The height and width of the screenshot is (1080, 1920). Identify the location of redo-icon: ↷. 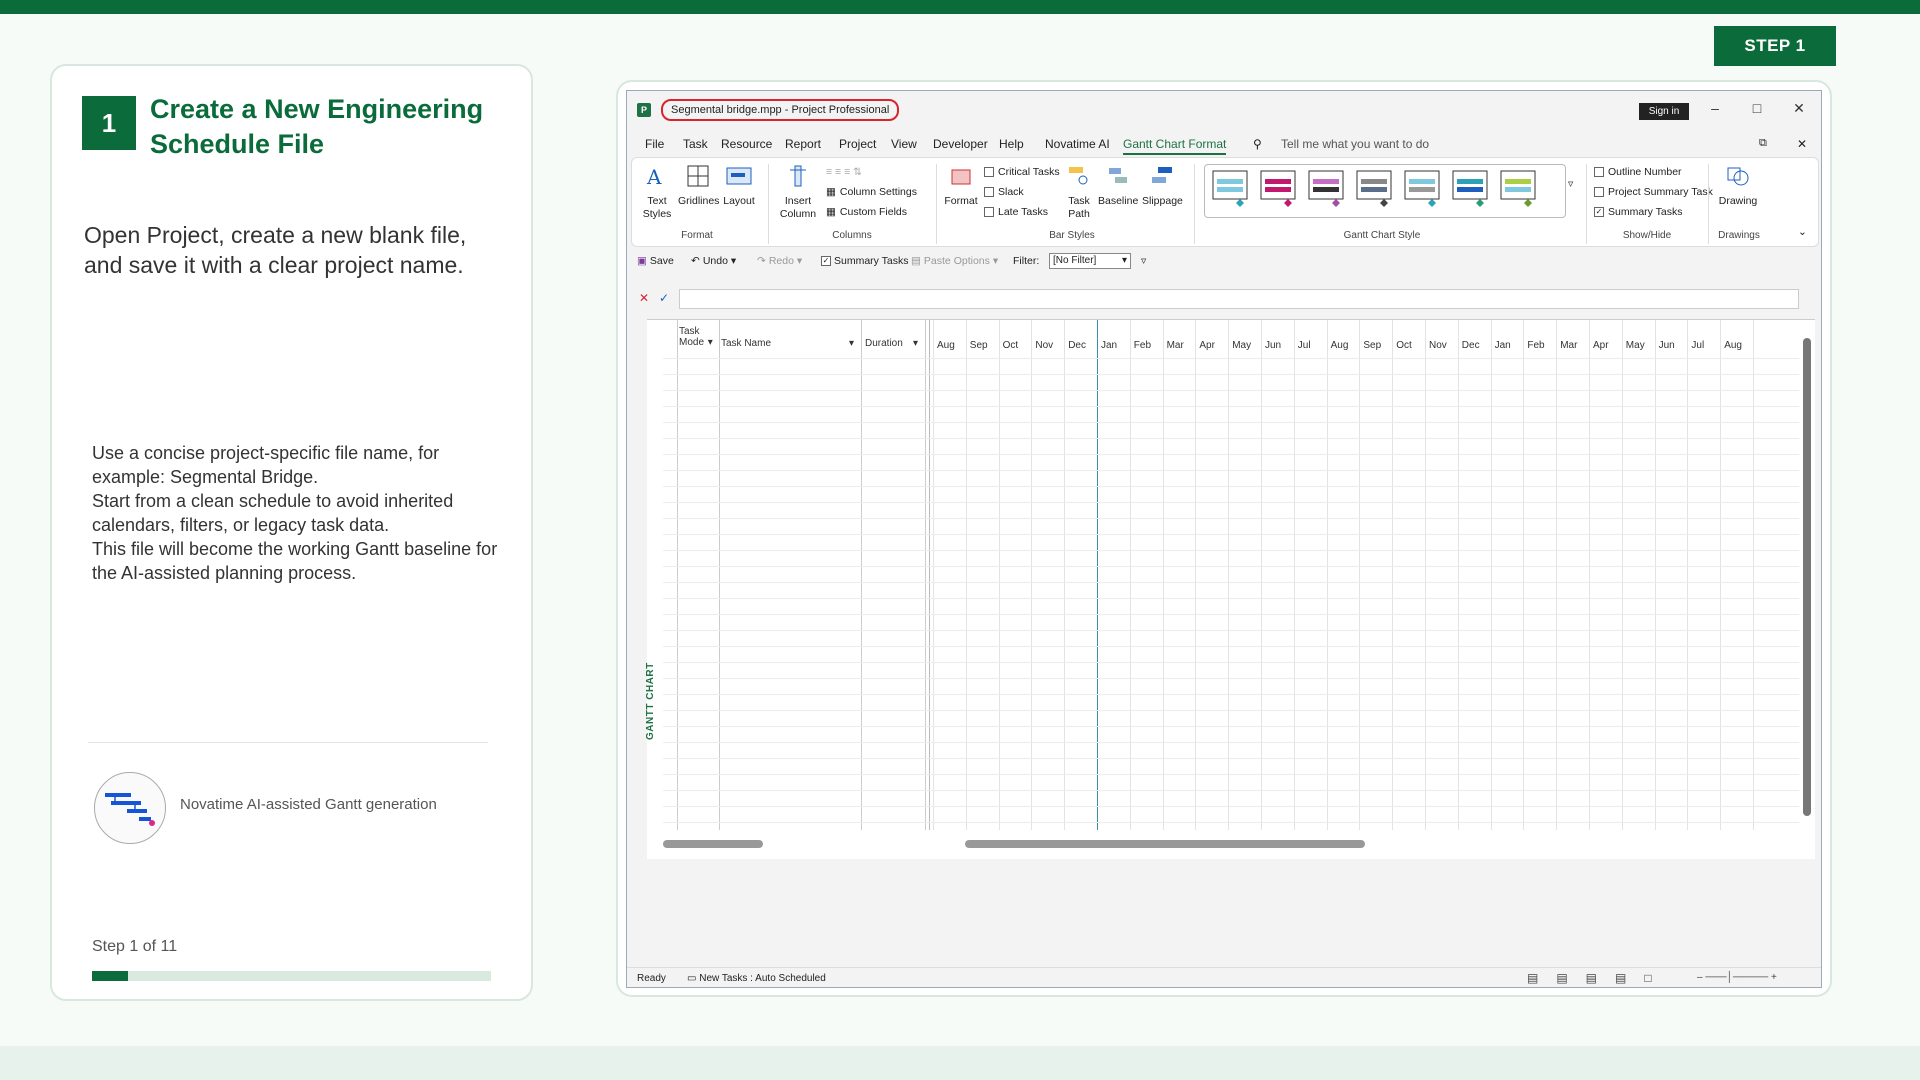
(761, 261).